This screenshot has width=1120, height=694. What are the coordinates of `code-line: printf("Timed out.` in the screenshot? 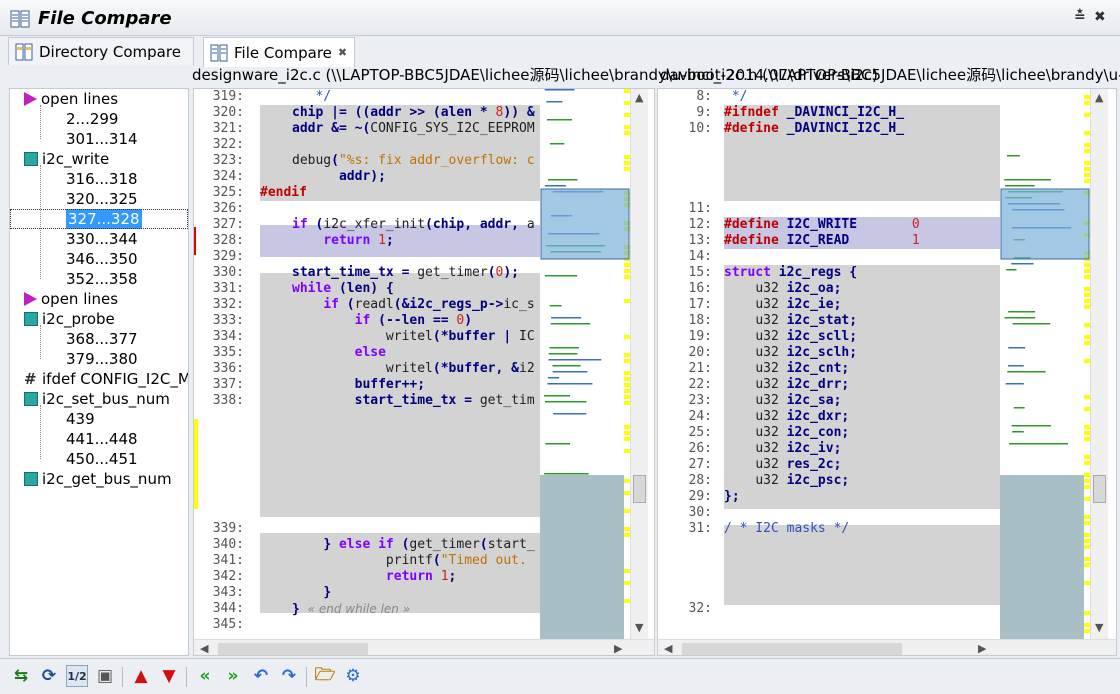 It's located at (416, 561).